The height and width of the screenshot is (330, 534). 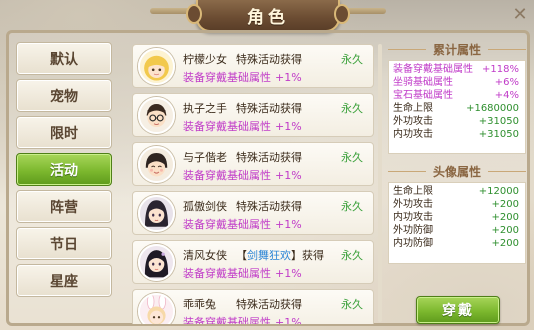 I want to click on tab-festival: 节日, so click(x=64, y=243).